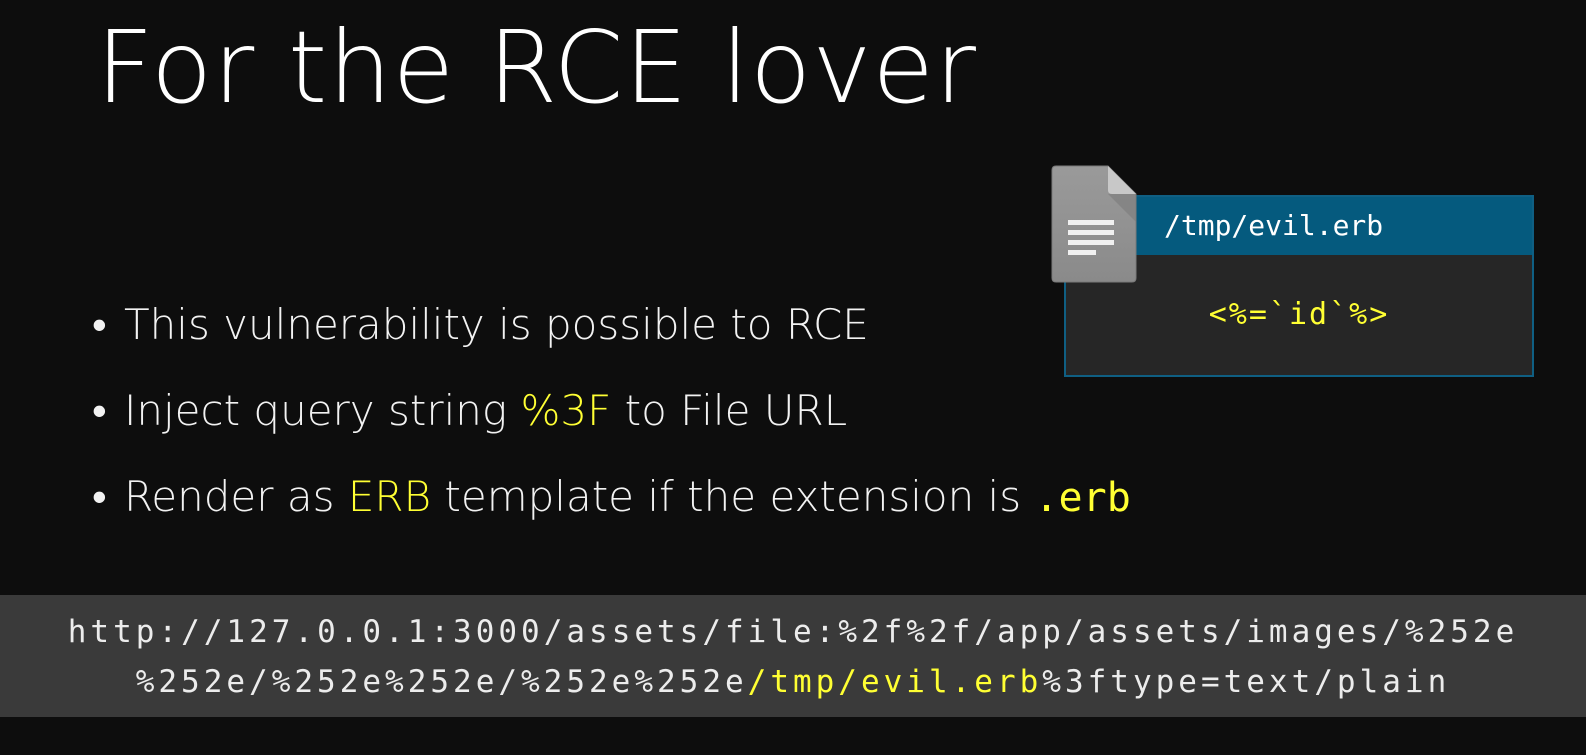 This screenshot has height=755, width=1586. What do you see at coordinates (537, 67) in the screenshot?
I see `slide-title: For the RCE lover` at bounding box center [537, 67].